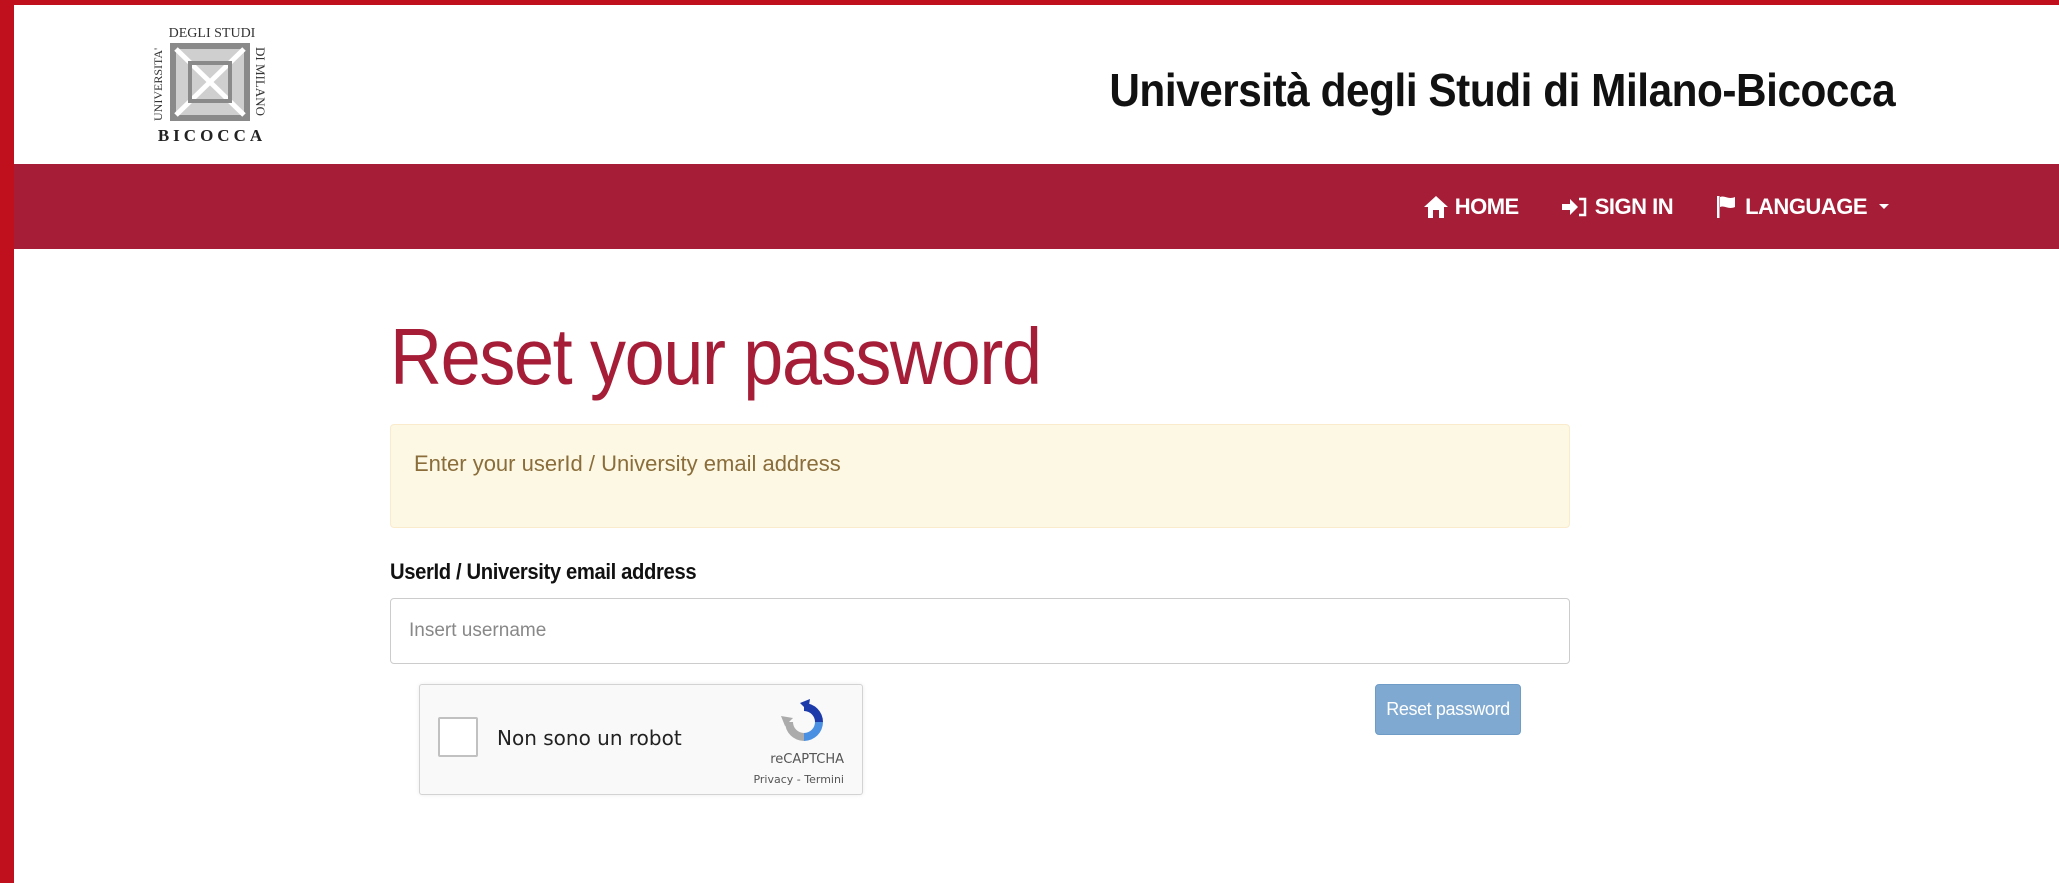 Image resolution: width=2059 pixels, height=883 pixels. What do you see at coordinates (1726, 206) in the screenshot?
I see `flag-icon` at bounding box center [1726, 206].